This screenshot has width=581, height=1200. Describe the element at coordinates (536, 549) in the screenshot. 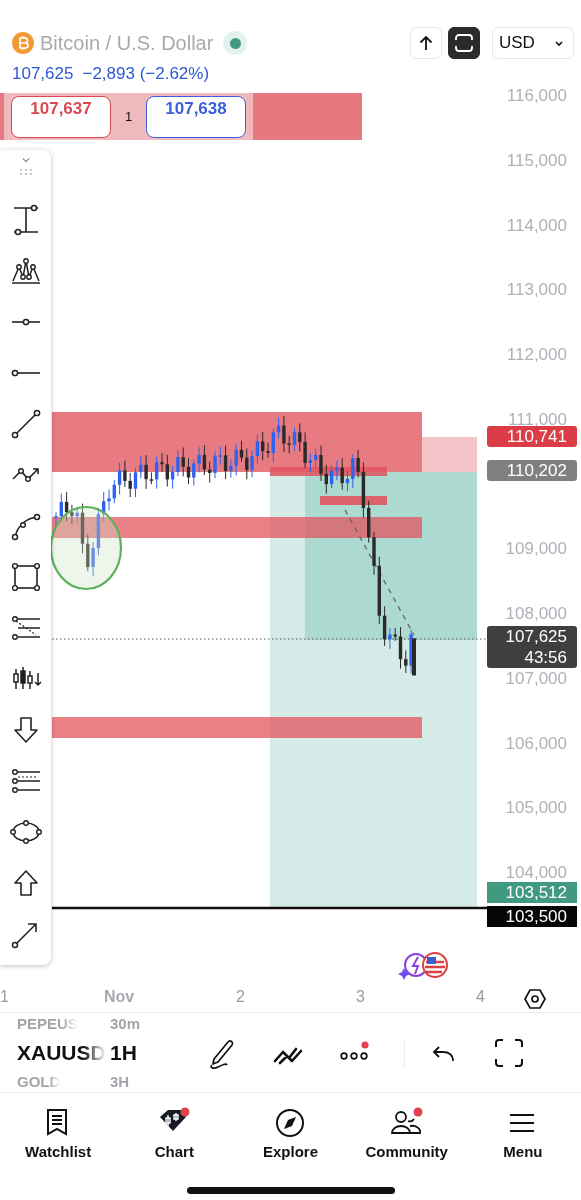

I see `price-axis-label: 109,000` at that location.